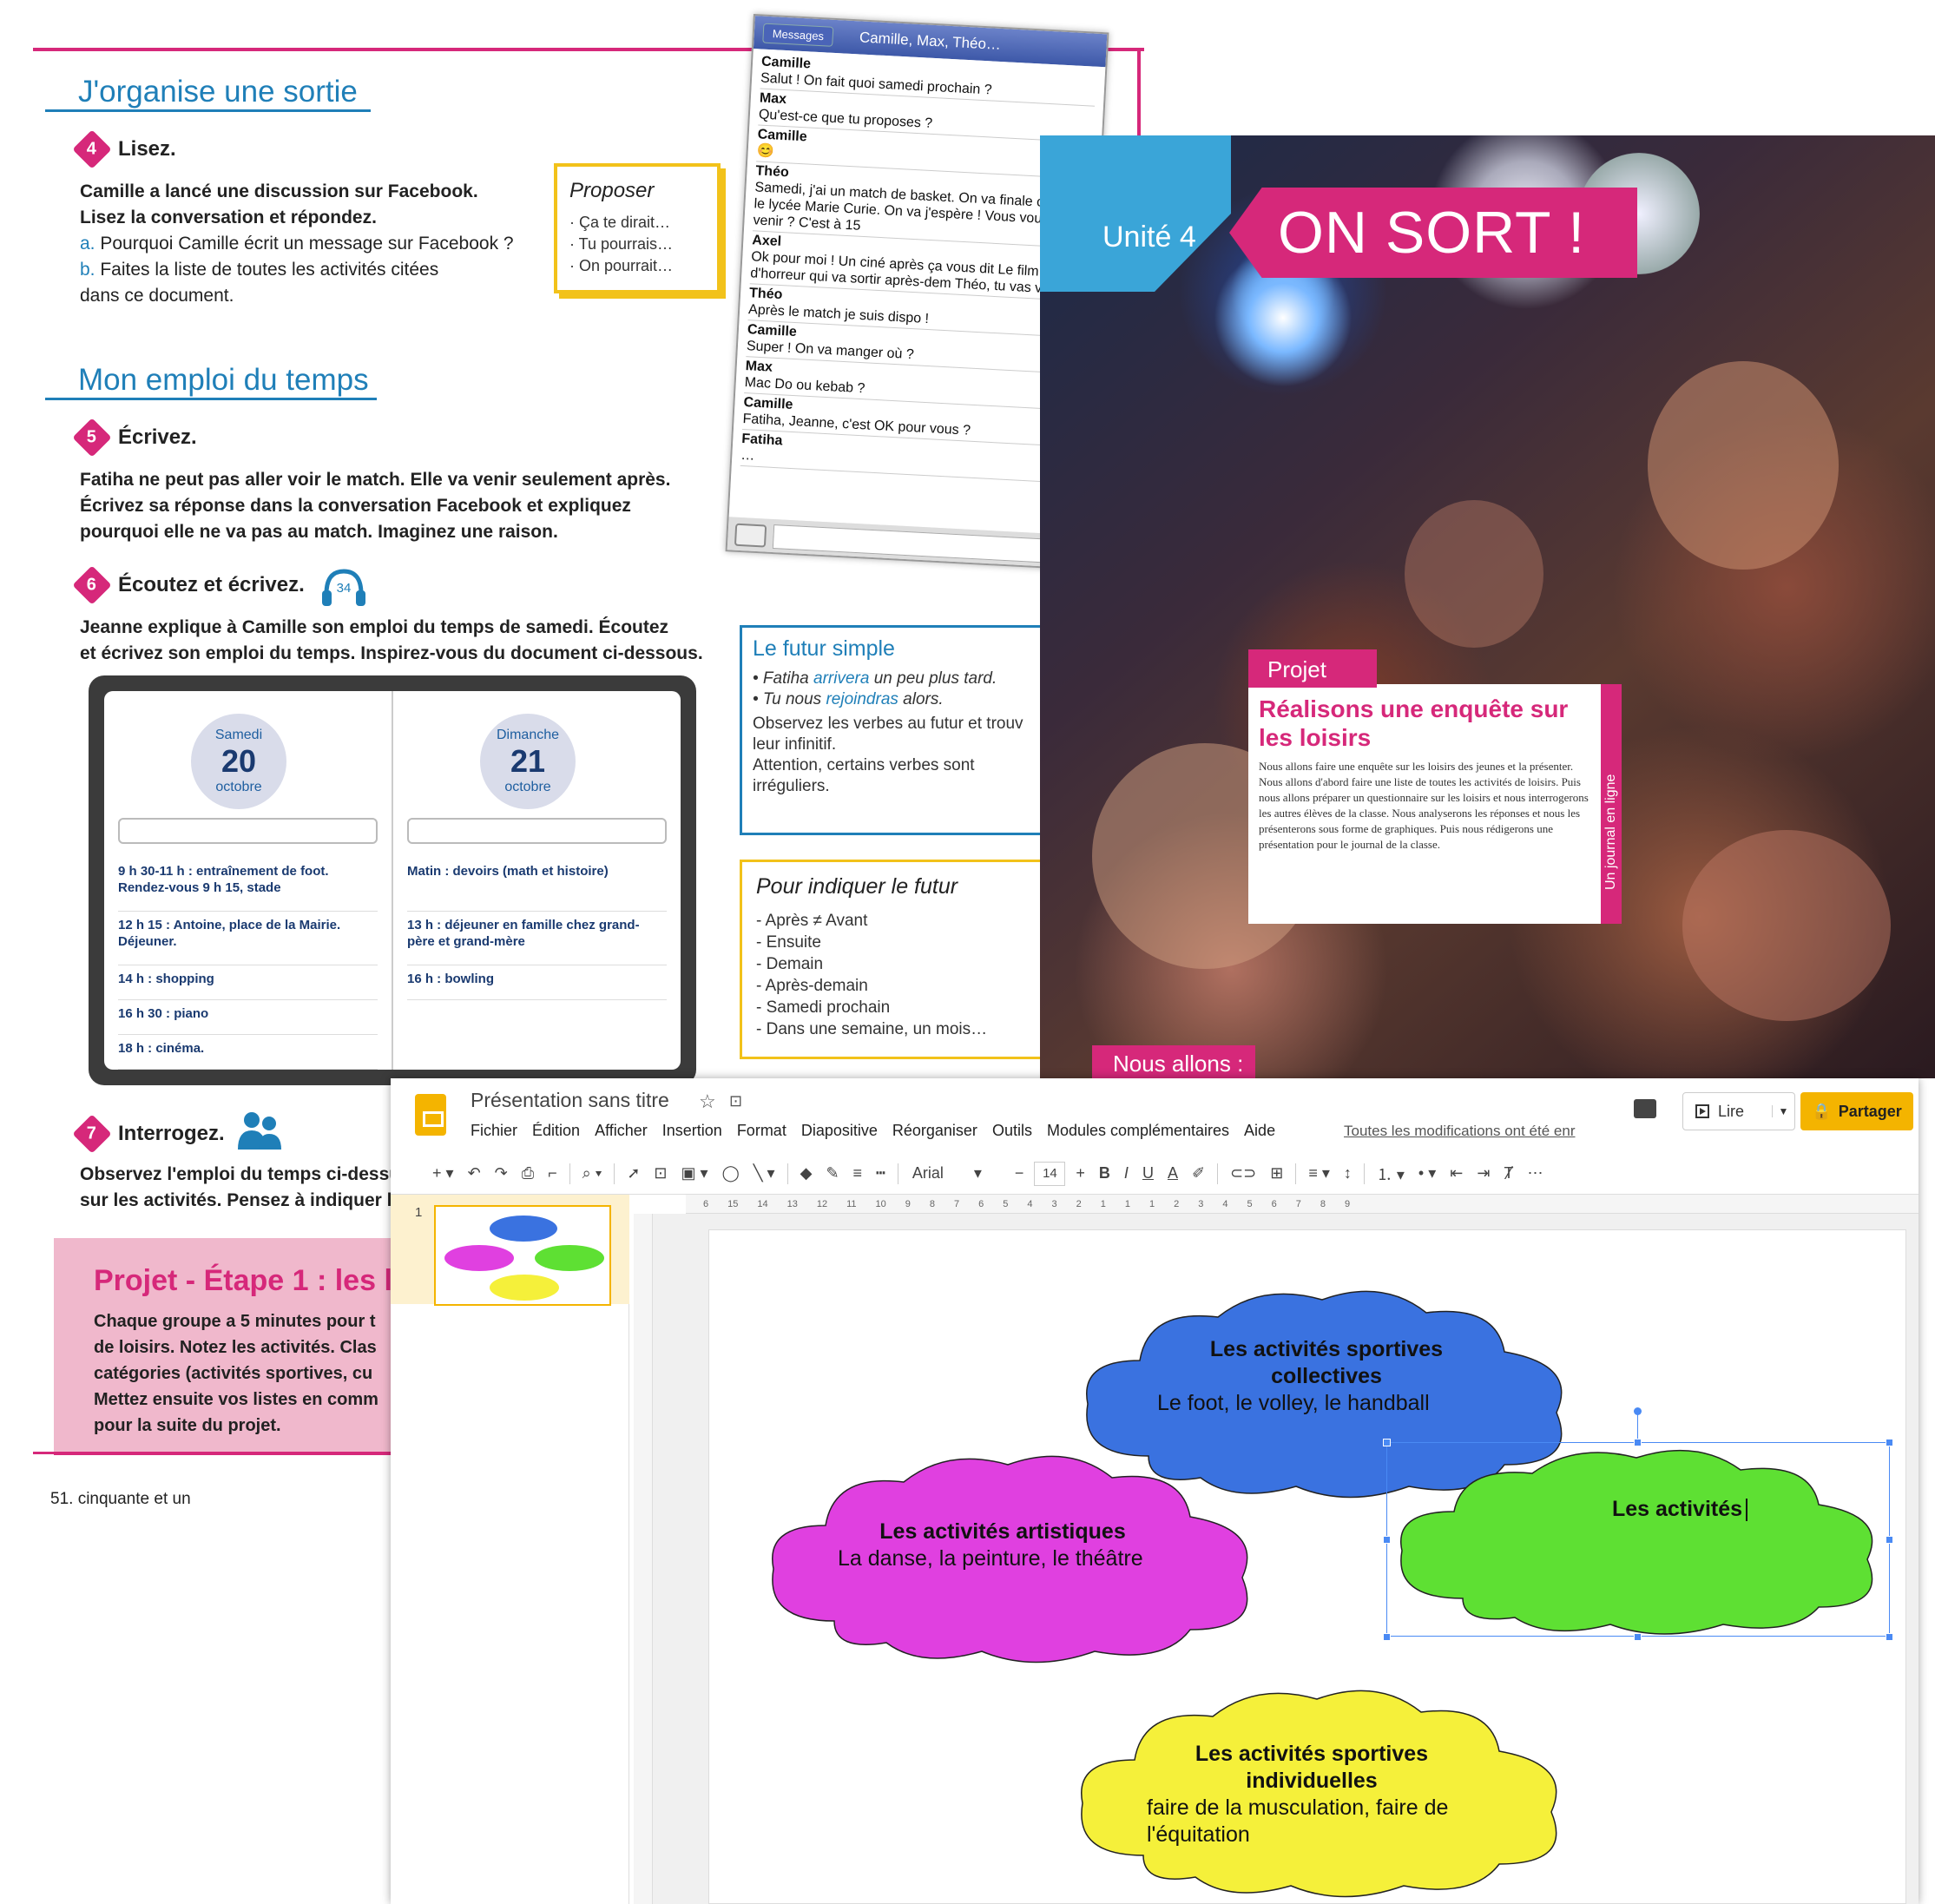 The width and height of the screenshot is (1935, 1904). What do you see at coordinates (1391, 1174) in the screenshot?
I see `numbered-list-icon: ⒈ ▾` at bounding box center [1391, 1174].